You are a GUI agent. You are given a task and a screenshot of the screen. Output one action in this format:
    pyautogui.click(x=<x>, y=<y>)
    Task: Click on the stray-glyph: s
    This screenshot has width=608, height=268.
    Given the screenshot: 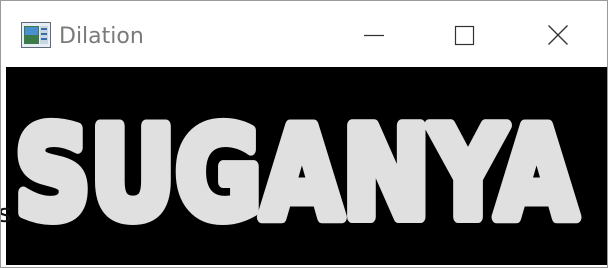 What is the action you would take?
    pyautogui.click(x=6, y=214)
    